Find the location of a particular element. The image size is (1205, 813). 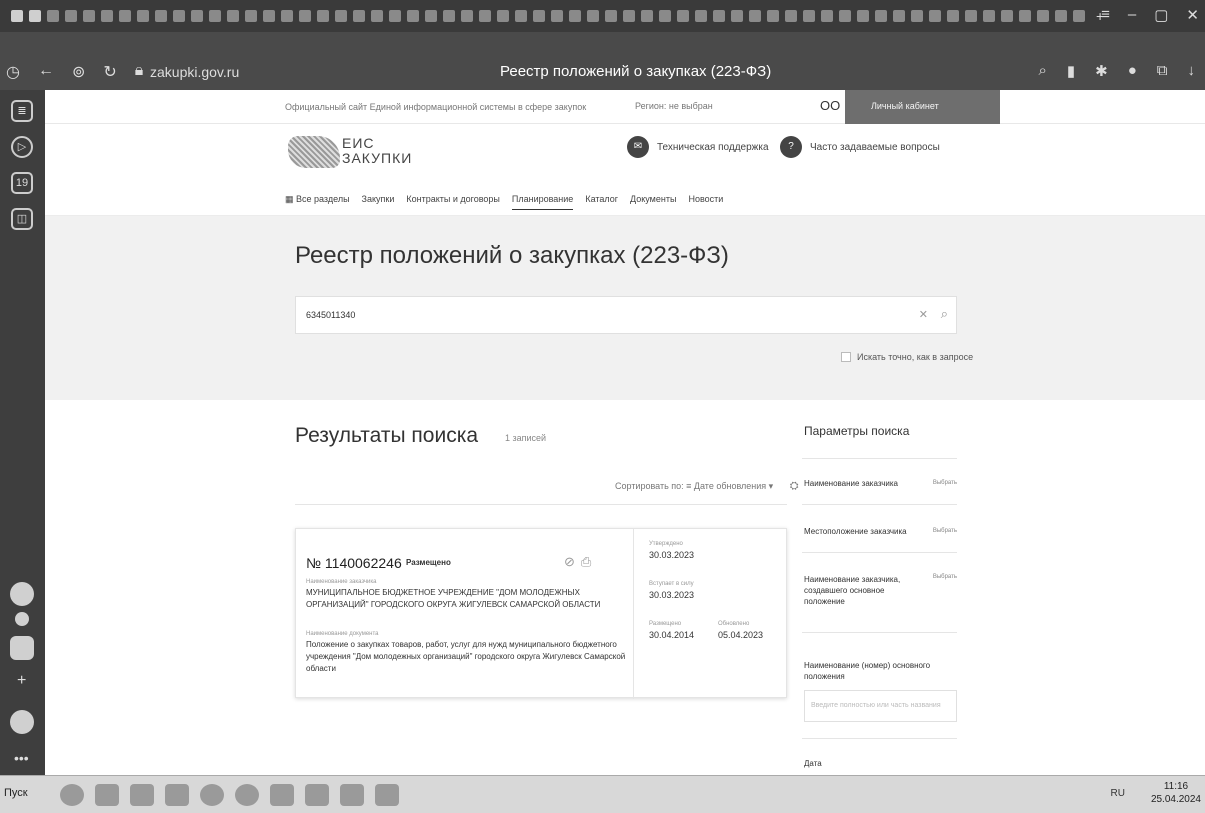

extension-icon: ✱ is located at coordinates (1101, 71).